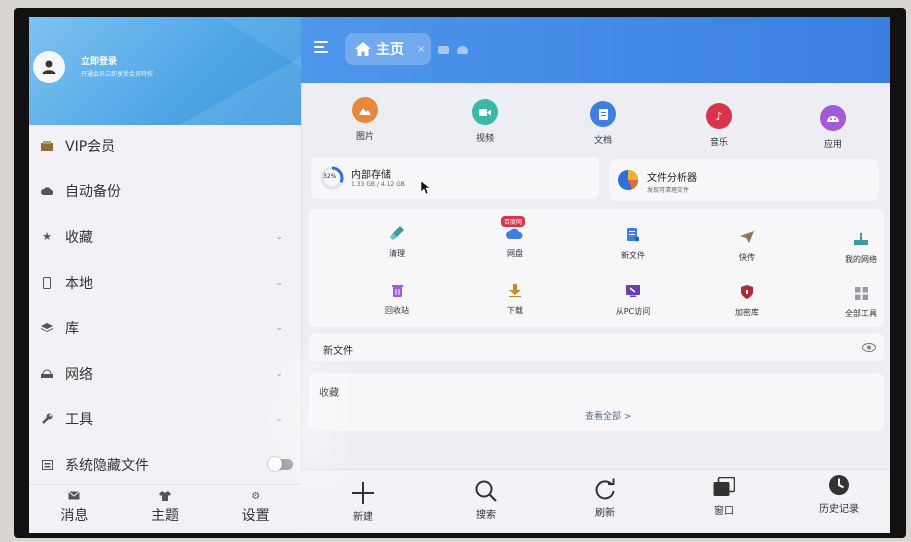  I want to click on sidebar-item-hidden-files: 系统隐藏文件, so click(165, 465).